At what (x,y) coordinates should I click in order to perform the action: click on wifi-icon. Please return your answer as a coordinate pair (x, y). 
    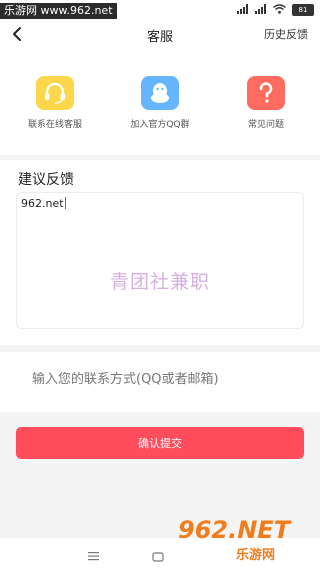
    Looking at the image, I should click on (279, 10).